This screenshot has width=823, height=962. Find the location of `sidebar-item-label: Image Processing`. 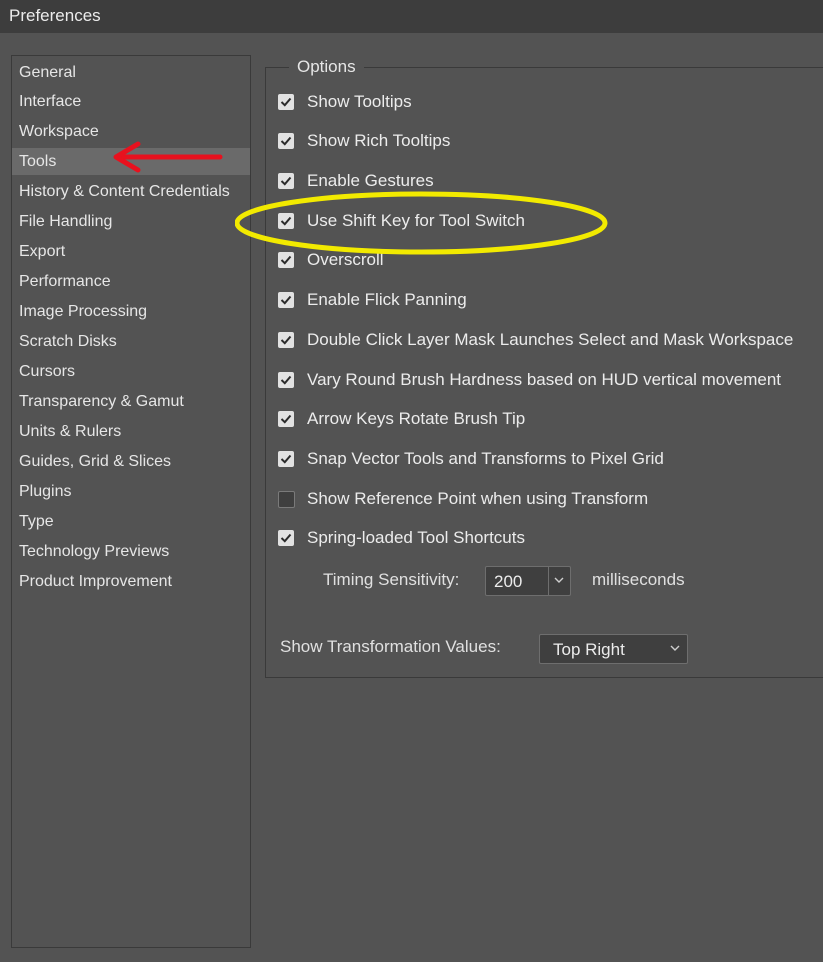

sidebar-item-label: Image Processing is located at coordinates (83, 311).